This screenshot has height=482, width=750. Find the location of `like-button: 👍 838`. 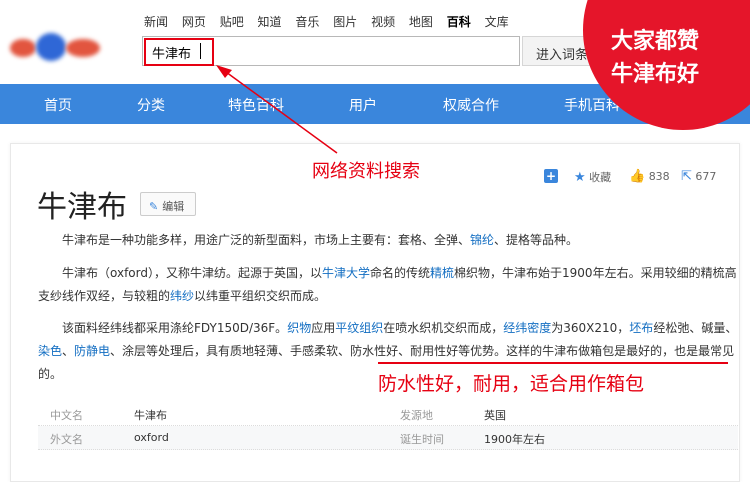

like-button: 👍 838 is located at coordinates (649, 176).